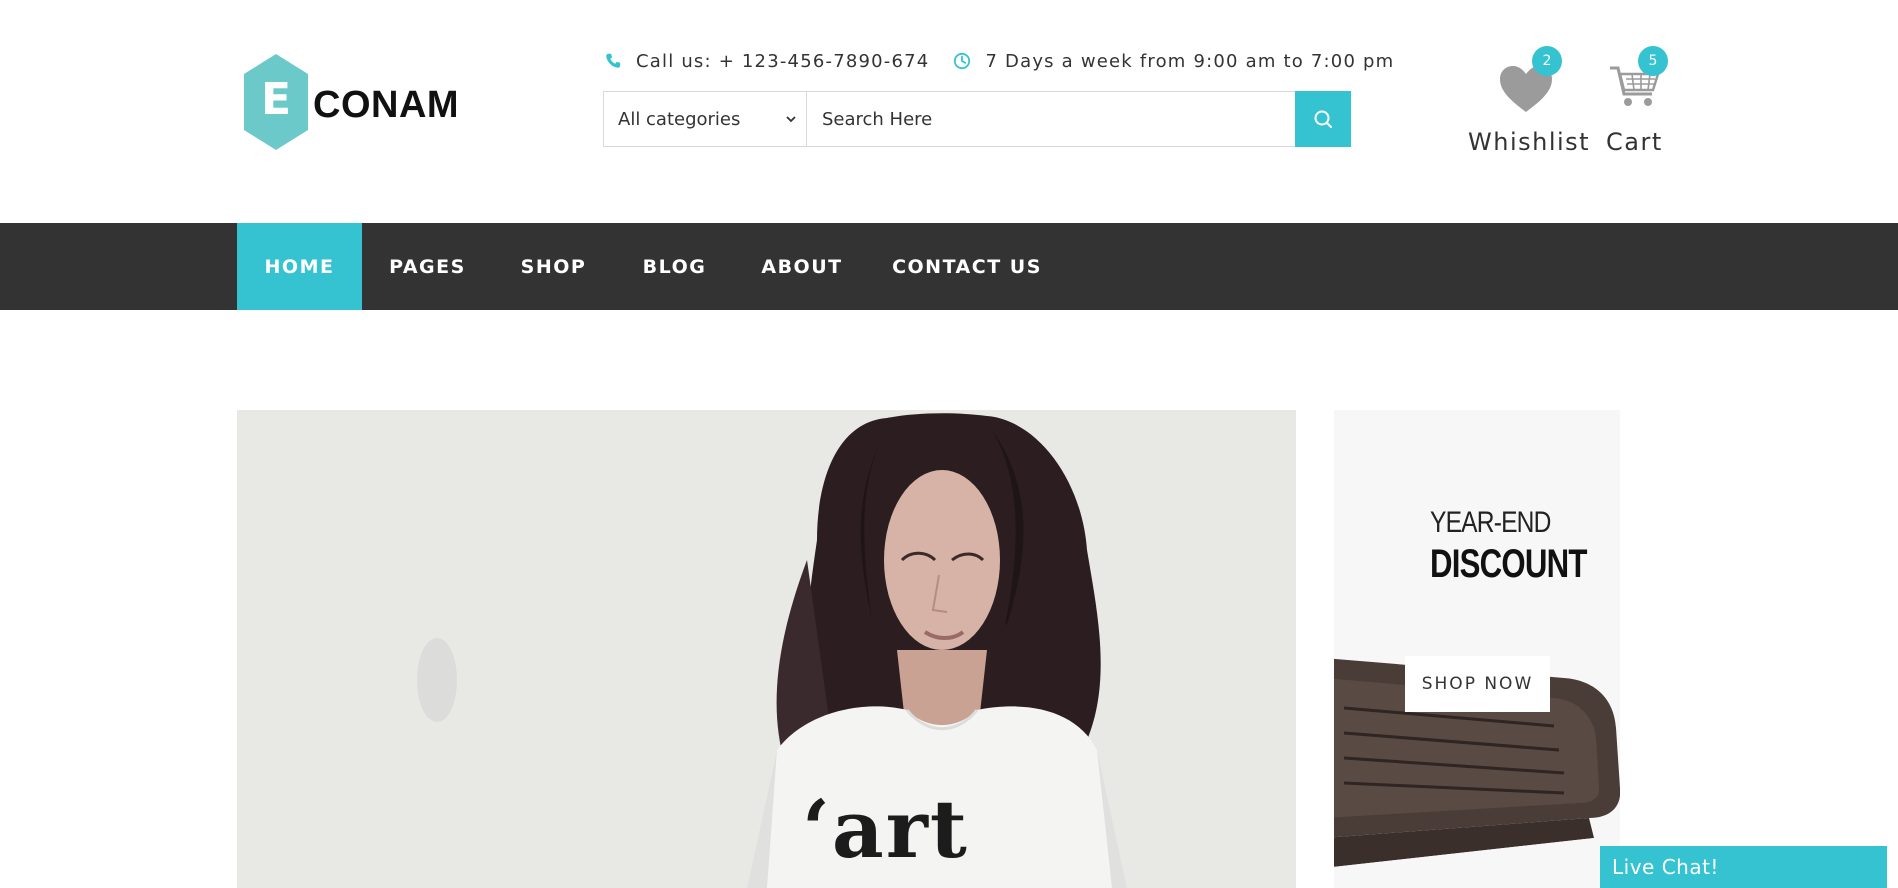 The width and height of the screenshot is (1898, 888). I want to click on nav-item-pages: PAGES, so click(427, 266).